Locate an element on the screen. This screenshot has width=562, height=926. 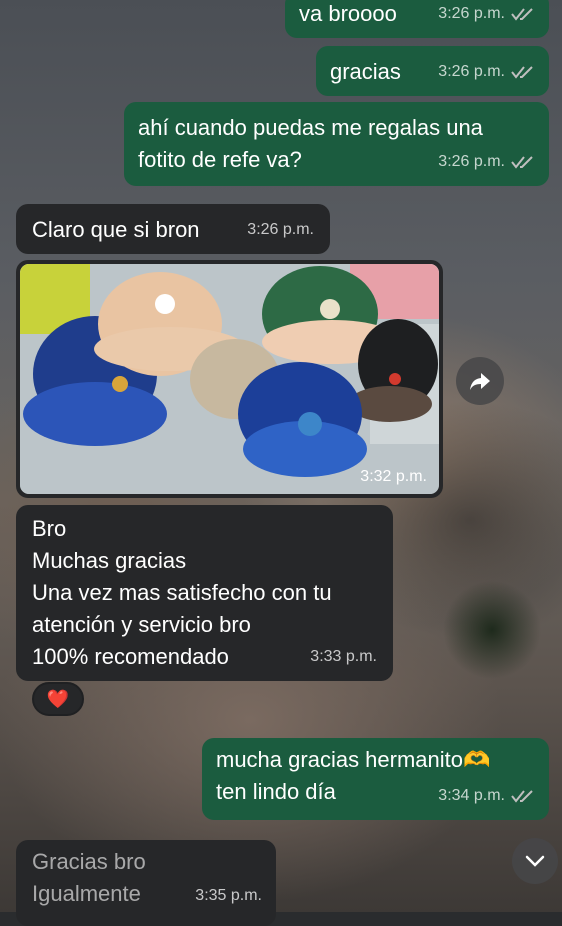
heart-reaction: ❤️ is located at coordinates (58, 699).